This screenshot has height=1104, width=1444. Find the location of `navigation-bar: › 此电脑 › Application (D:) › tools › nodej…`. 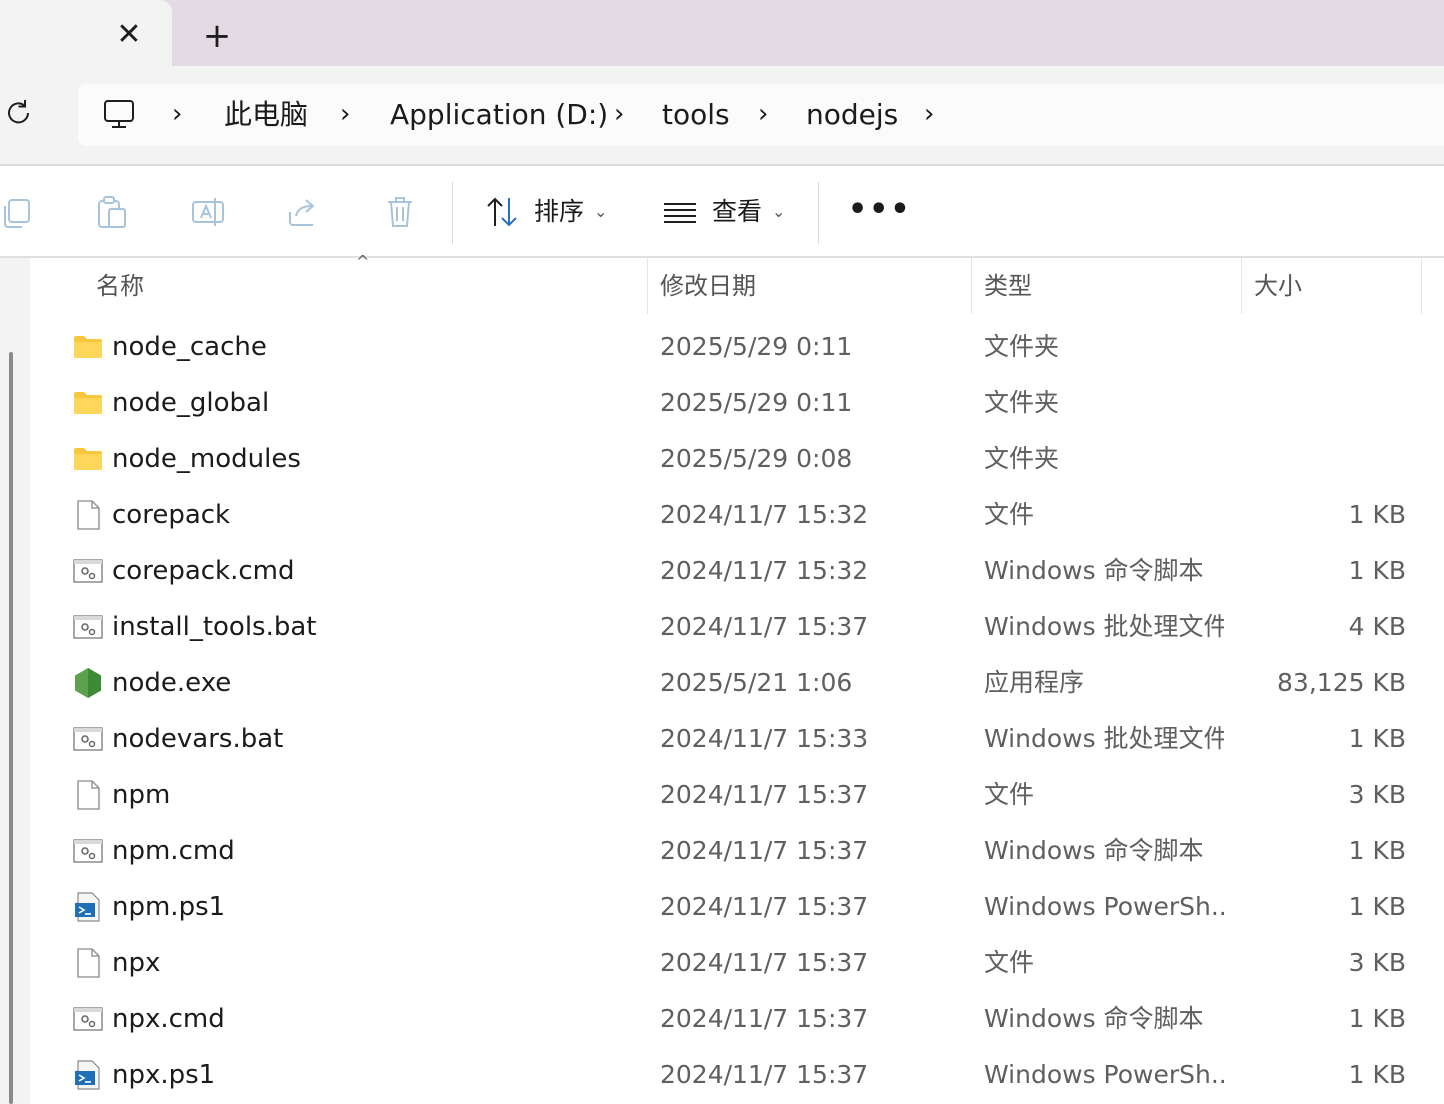

navigation-bar: › 此电脑 › Application (D:) › tools › nodej… is located at coordinates (722, 116).